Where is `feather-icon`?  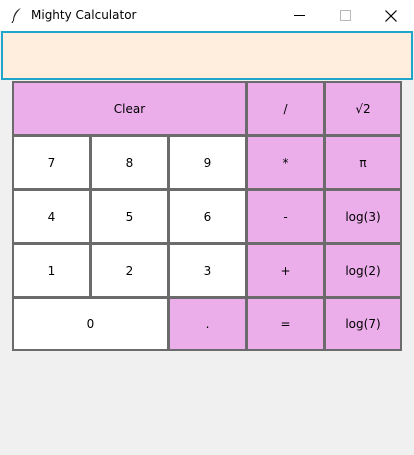
feather-icon is located at coordinates (16, 15).